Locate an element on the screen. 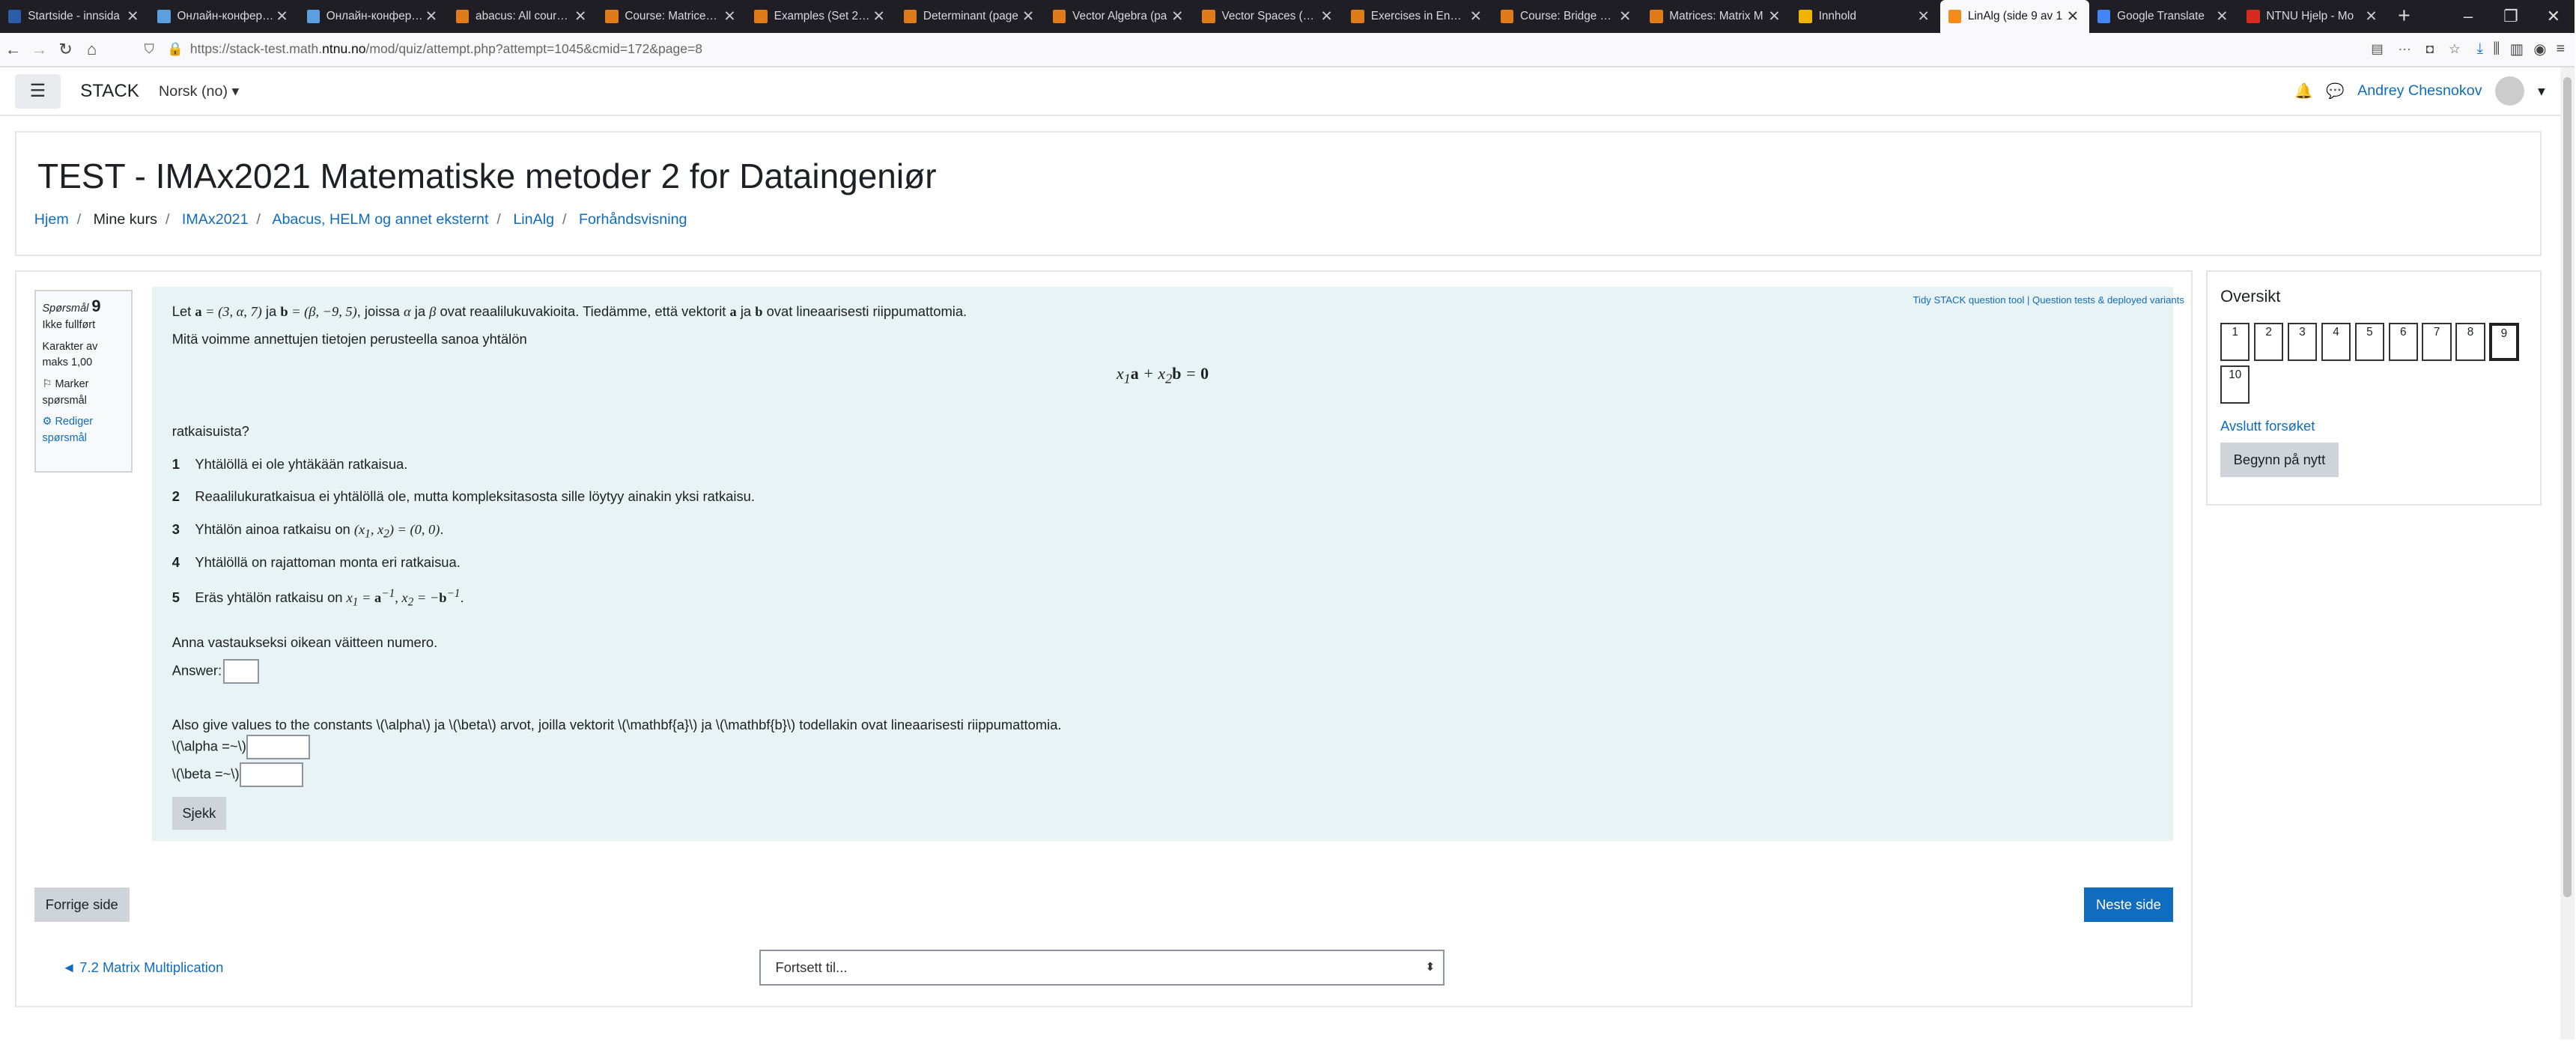 The width and height of the screenshot is (2576, 1041). quiz-nav-button-4: 4 is located at coordinates (2336, 342).